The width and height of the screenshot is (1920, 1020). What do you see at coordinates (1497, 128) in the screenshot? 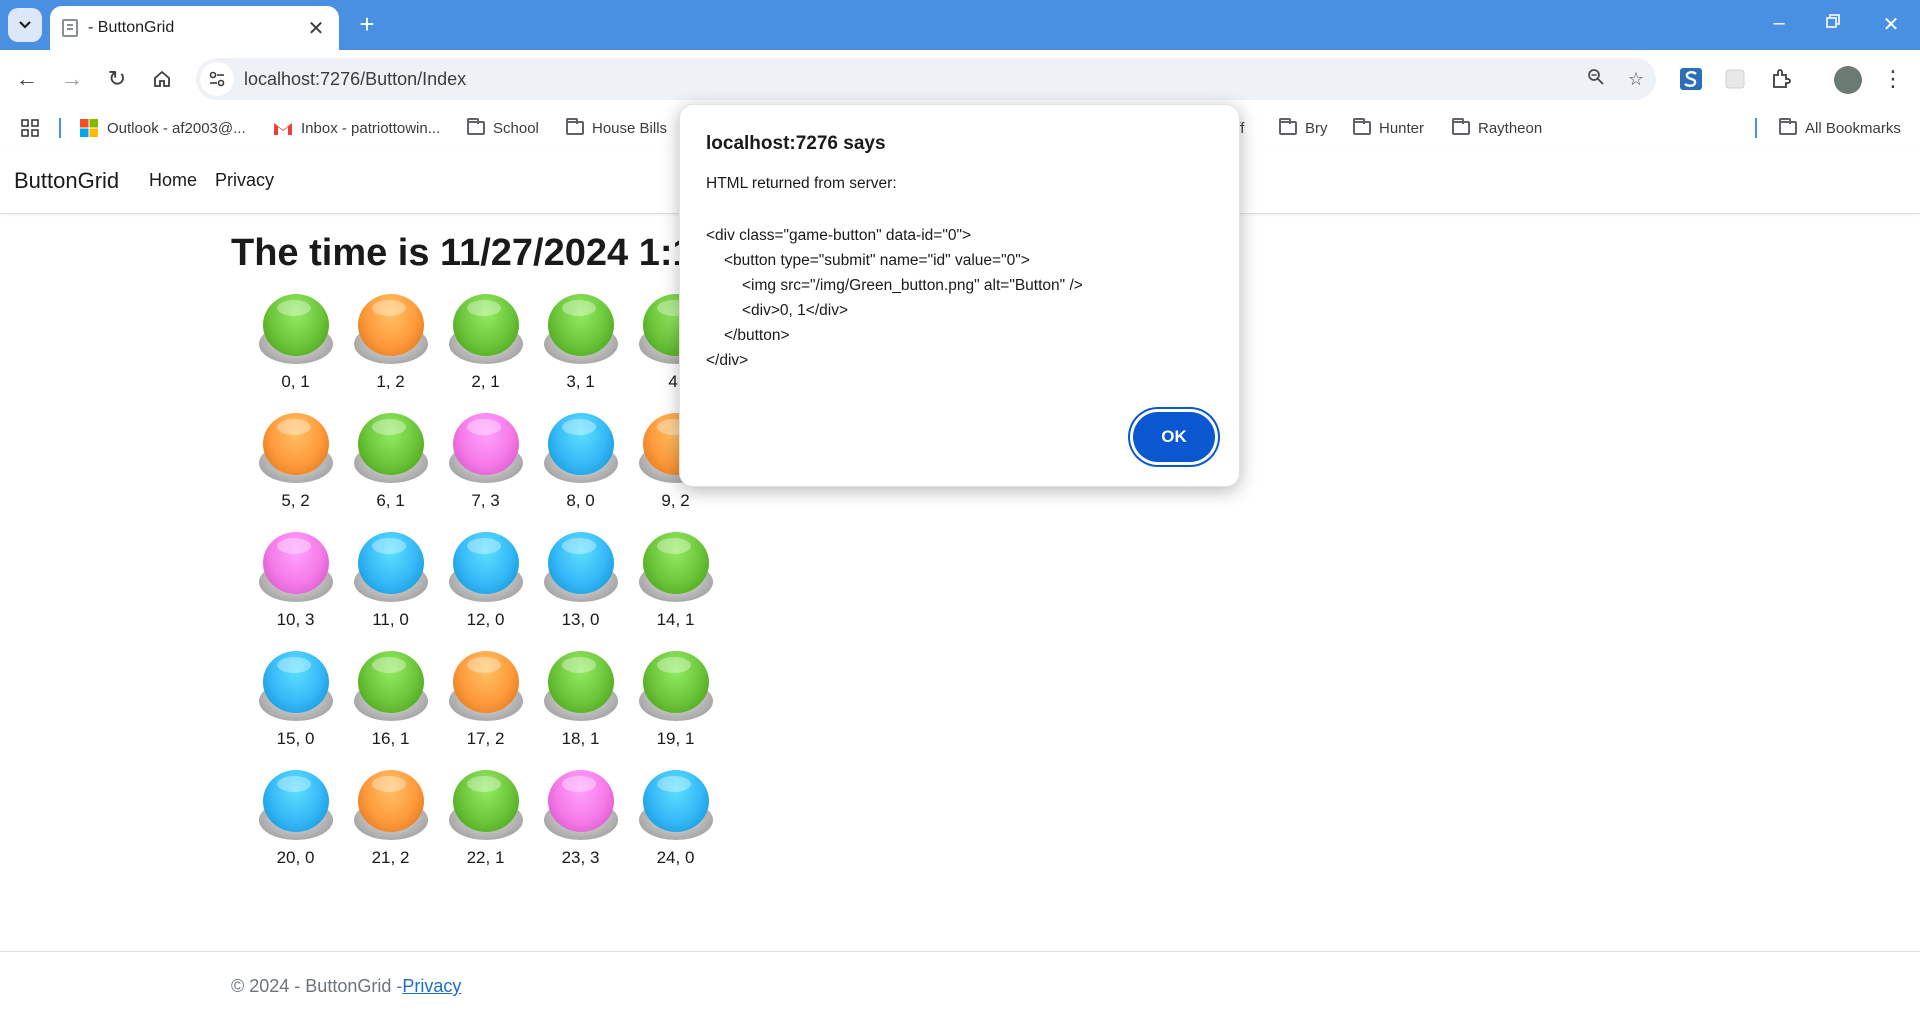
I see `bookmark-folder-raytheon: Raytheon` at bounding box center [1497, 128].